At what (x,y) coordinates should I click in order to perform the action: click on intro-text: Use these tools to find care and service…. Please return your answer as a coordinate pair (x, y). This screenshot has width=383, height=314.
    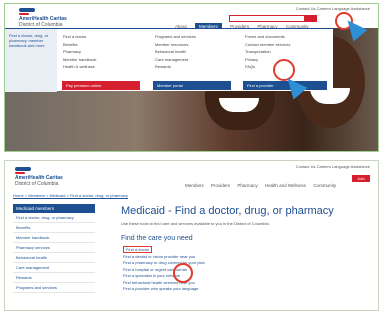
    Looking at the image, I should click on (195, 223).